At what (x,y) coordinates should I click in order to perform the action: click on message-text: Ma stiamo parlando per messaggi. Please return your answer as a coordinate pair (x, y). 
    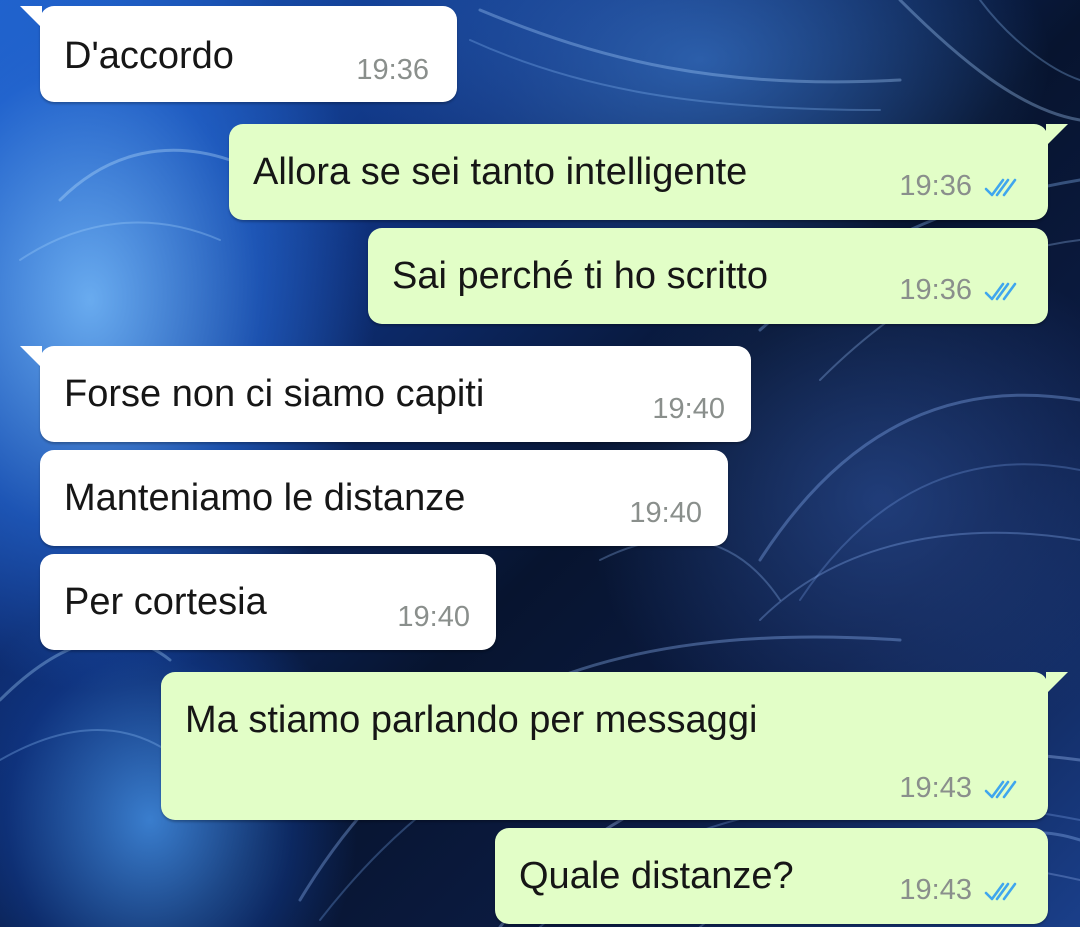
    Looking at the image, I should click on (471, 720).